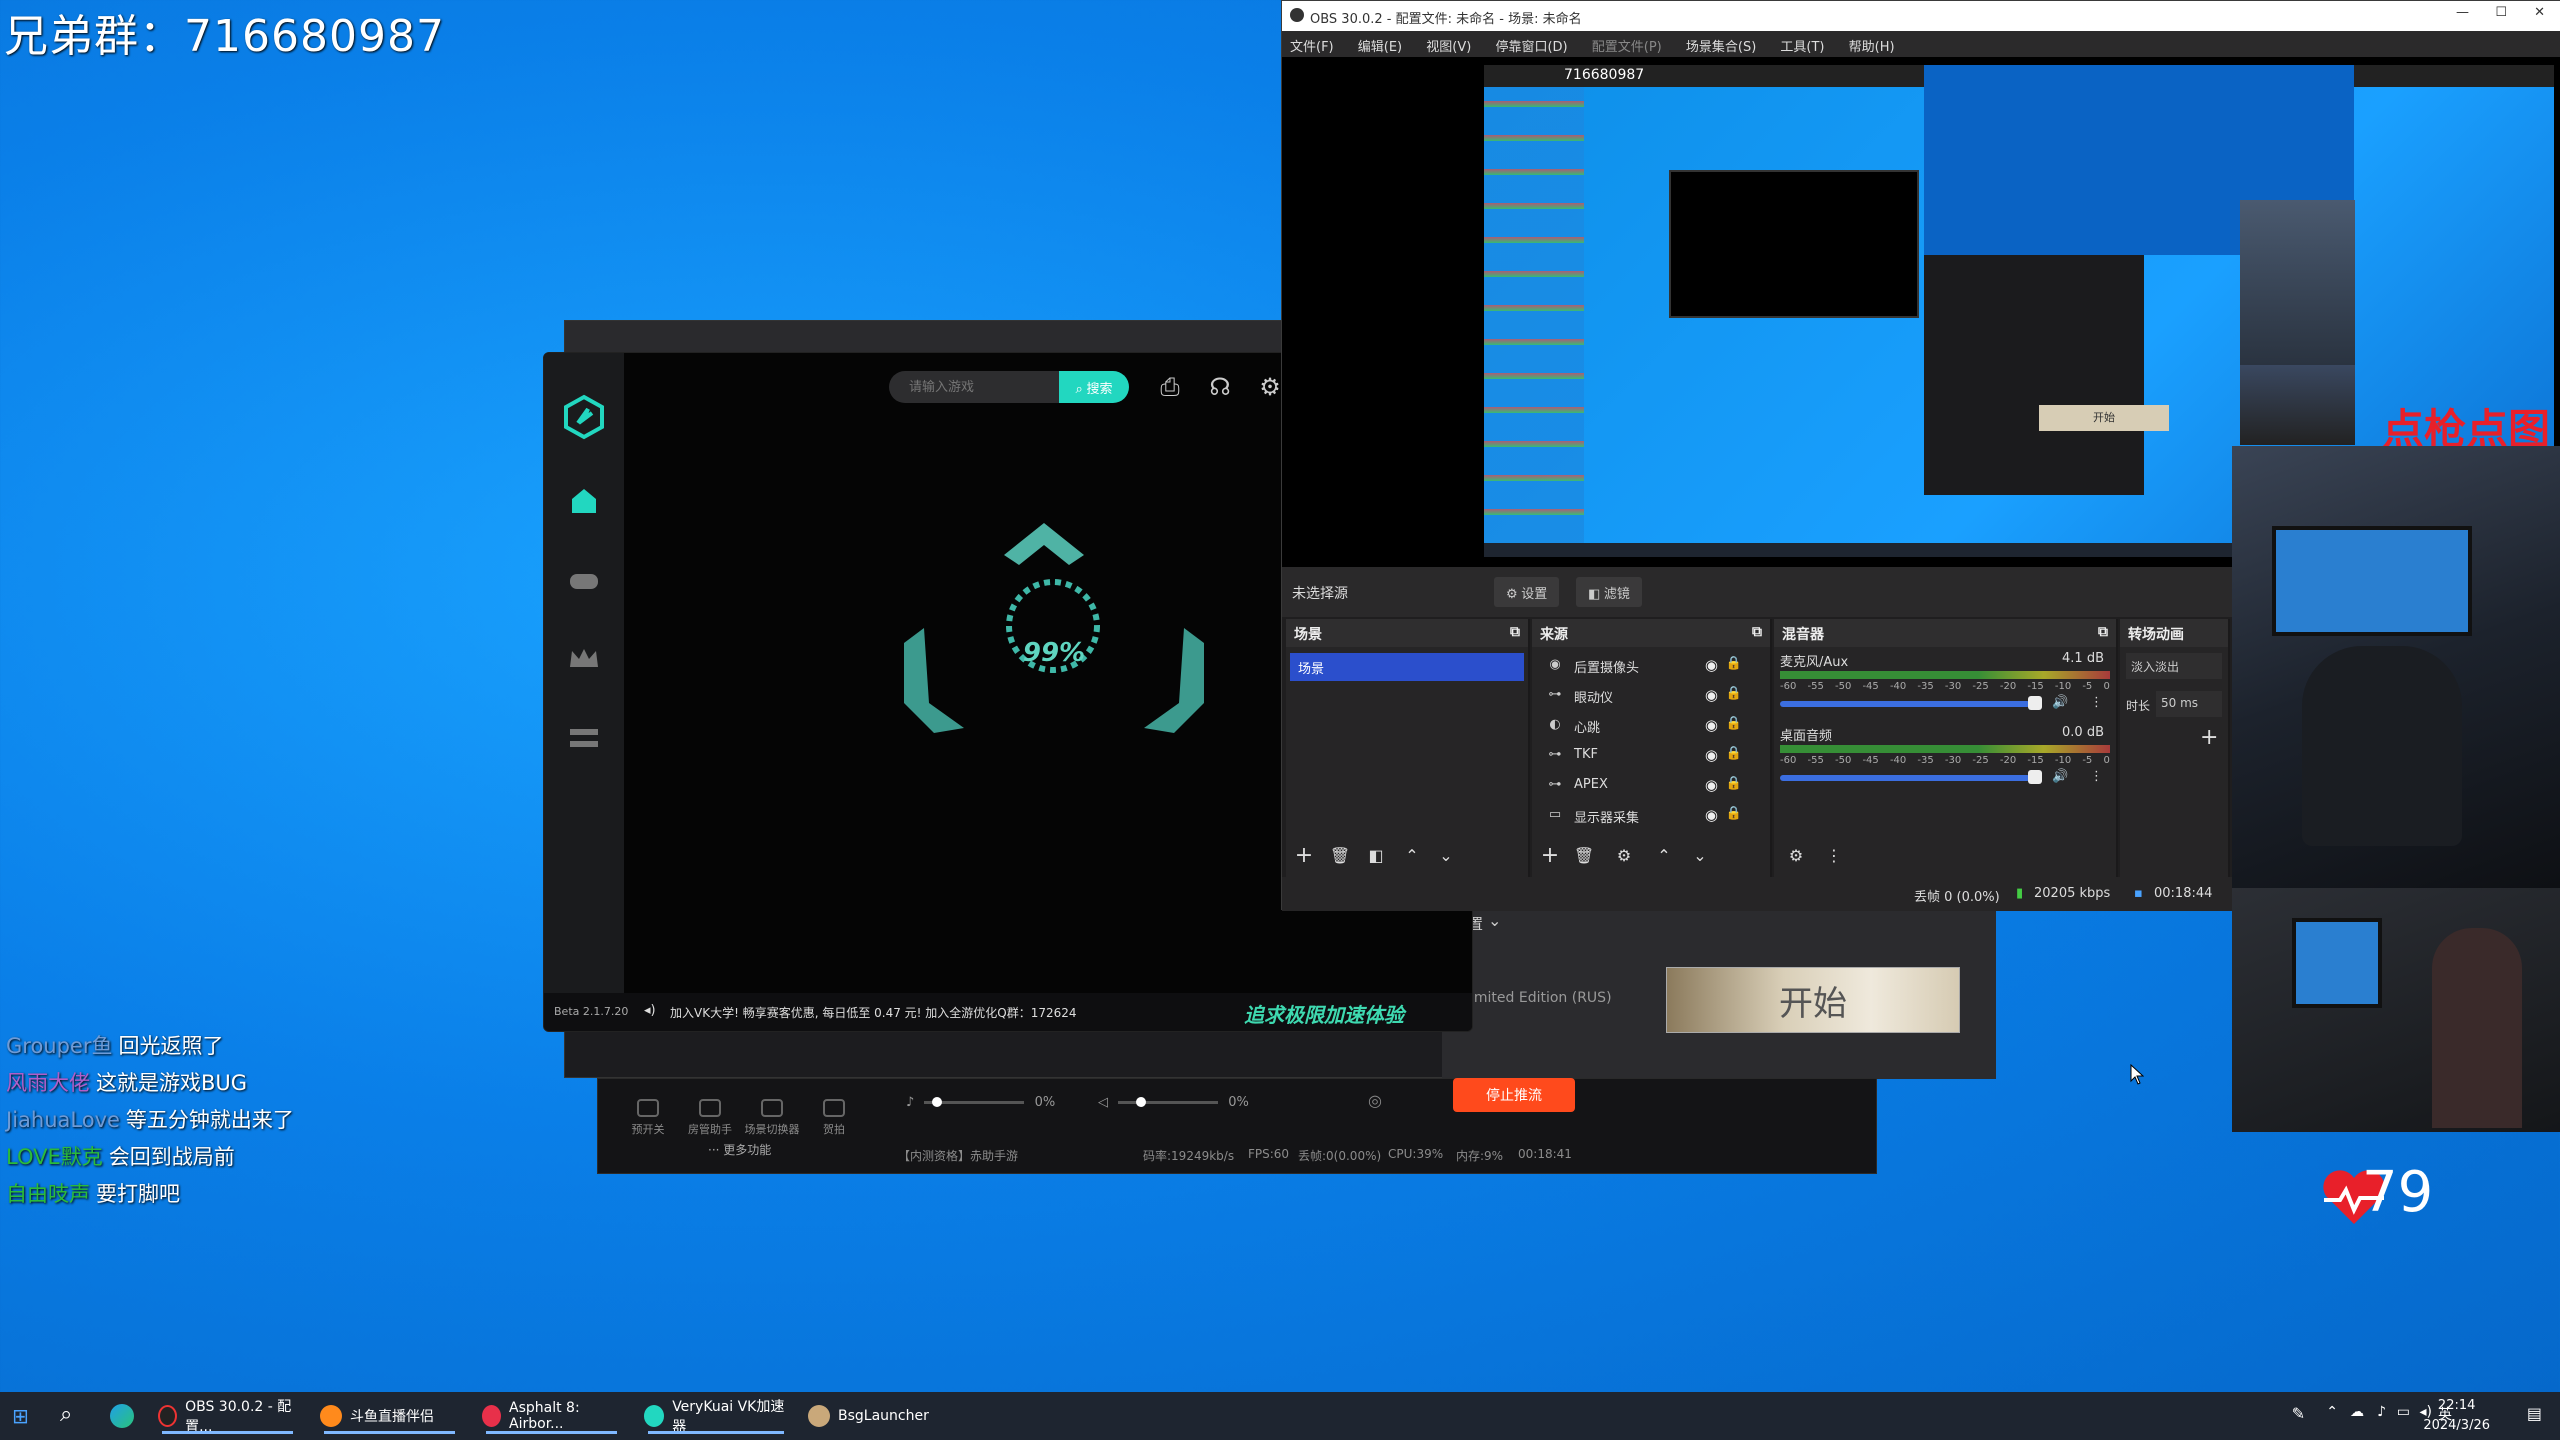  Describe the element at coordinates (1796, 857) in the screenshot. I see `advanced-audio-icon: ⚙` at that location.